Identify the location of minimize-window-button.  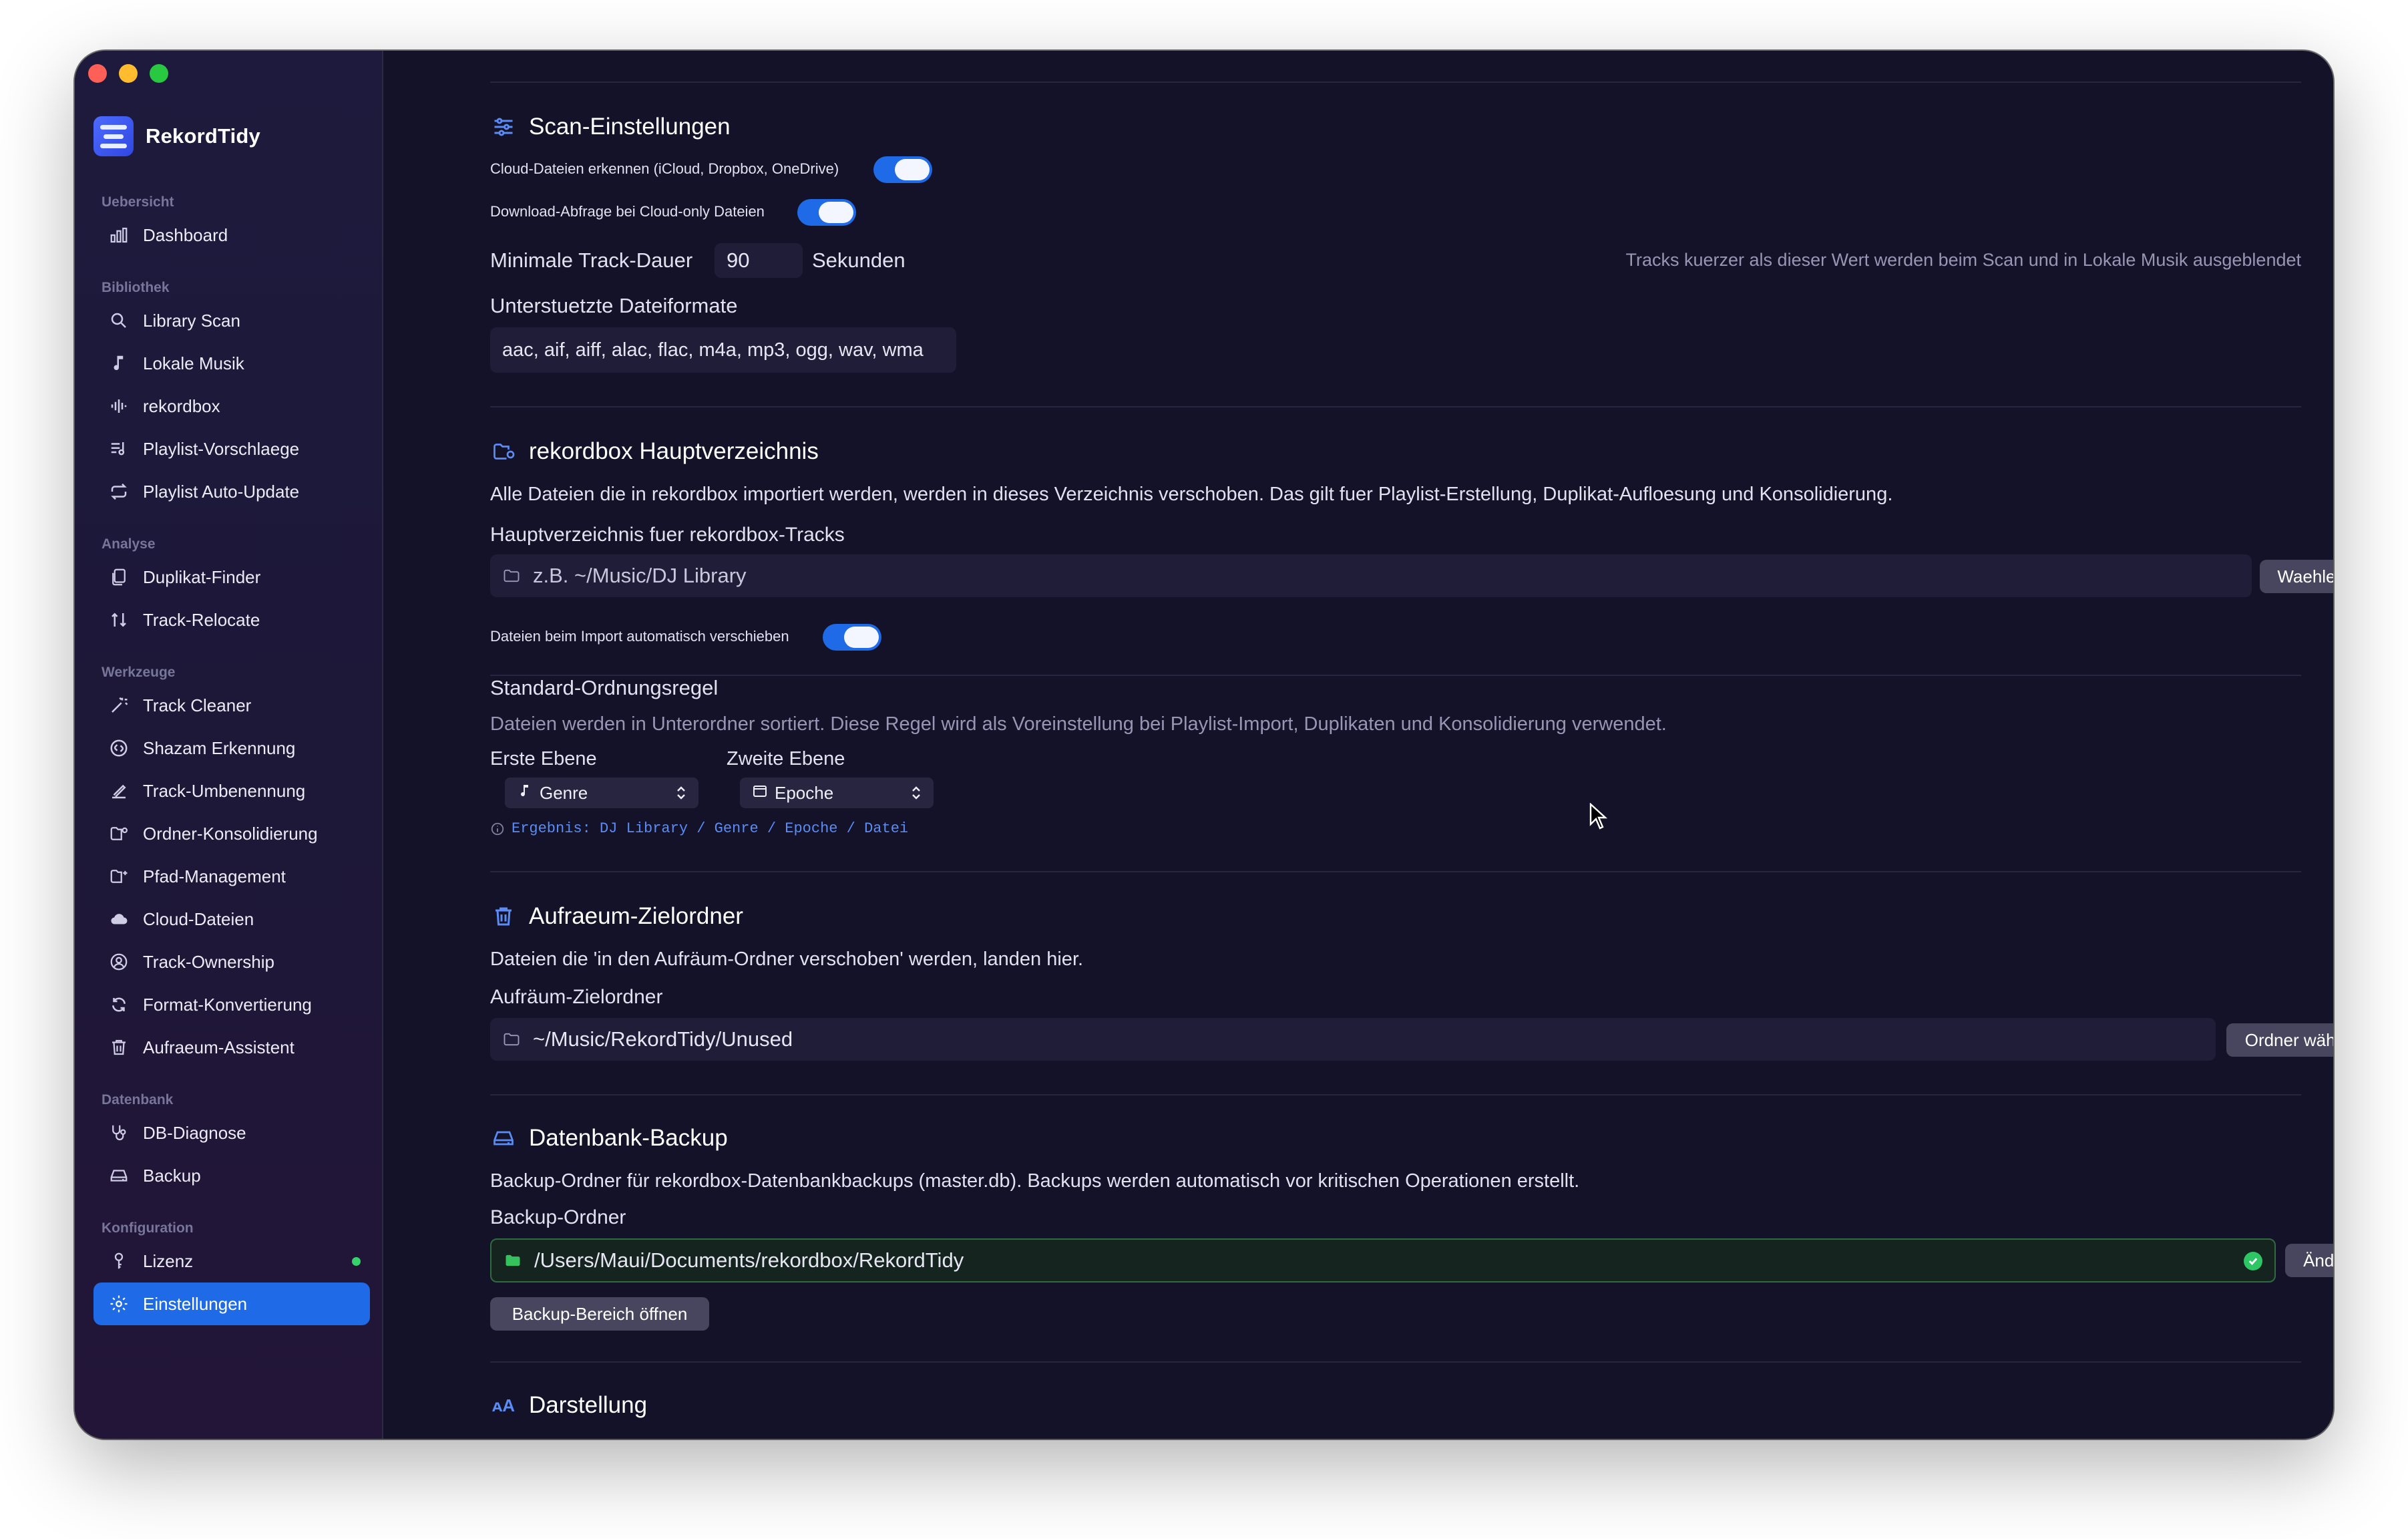
(128, 73).